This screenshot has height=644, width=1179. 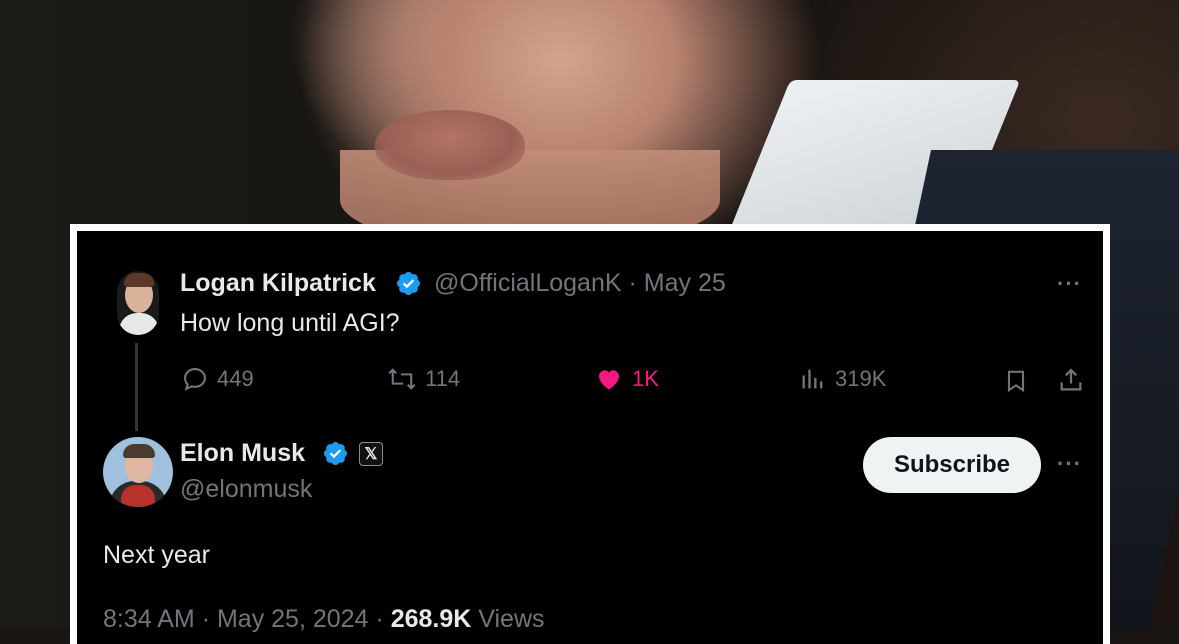 What do you see at coordinates (812, 379) in the screenshot?
I see `analytics-icon` at bounding box center [812, 379].